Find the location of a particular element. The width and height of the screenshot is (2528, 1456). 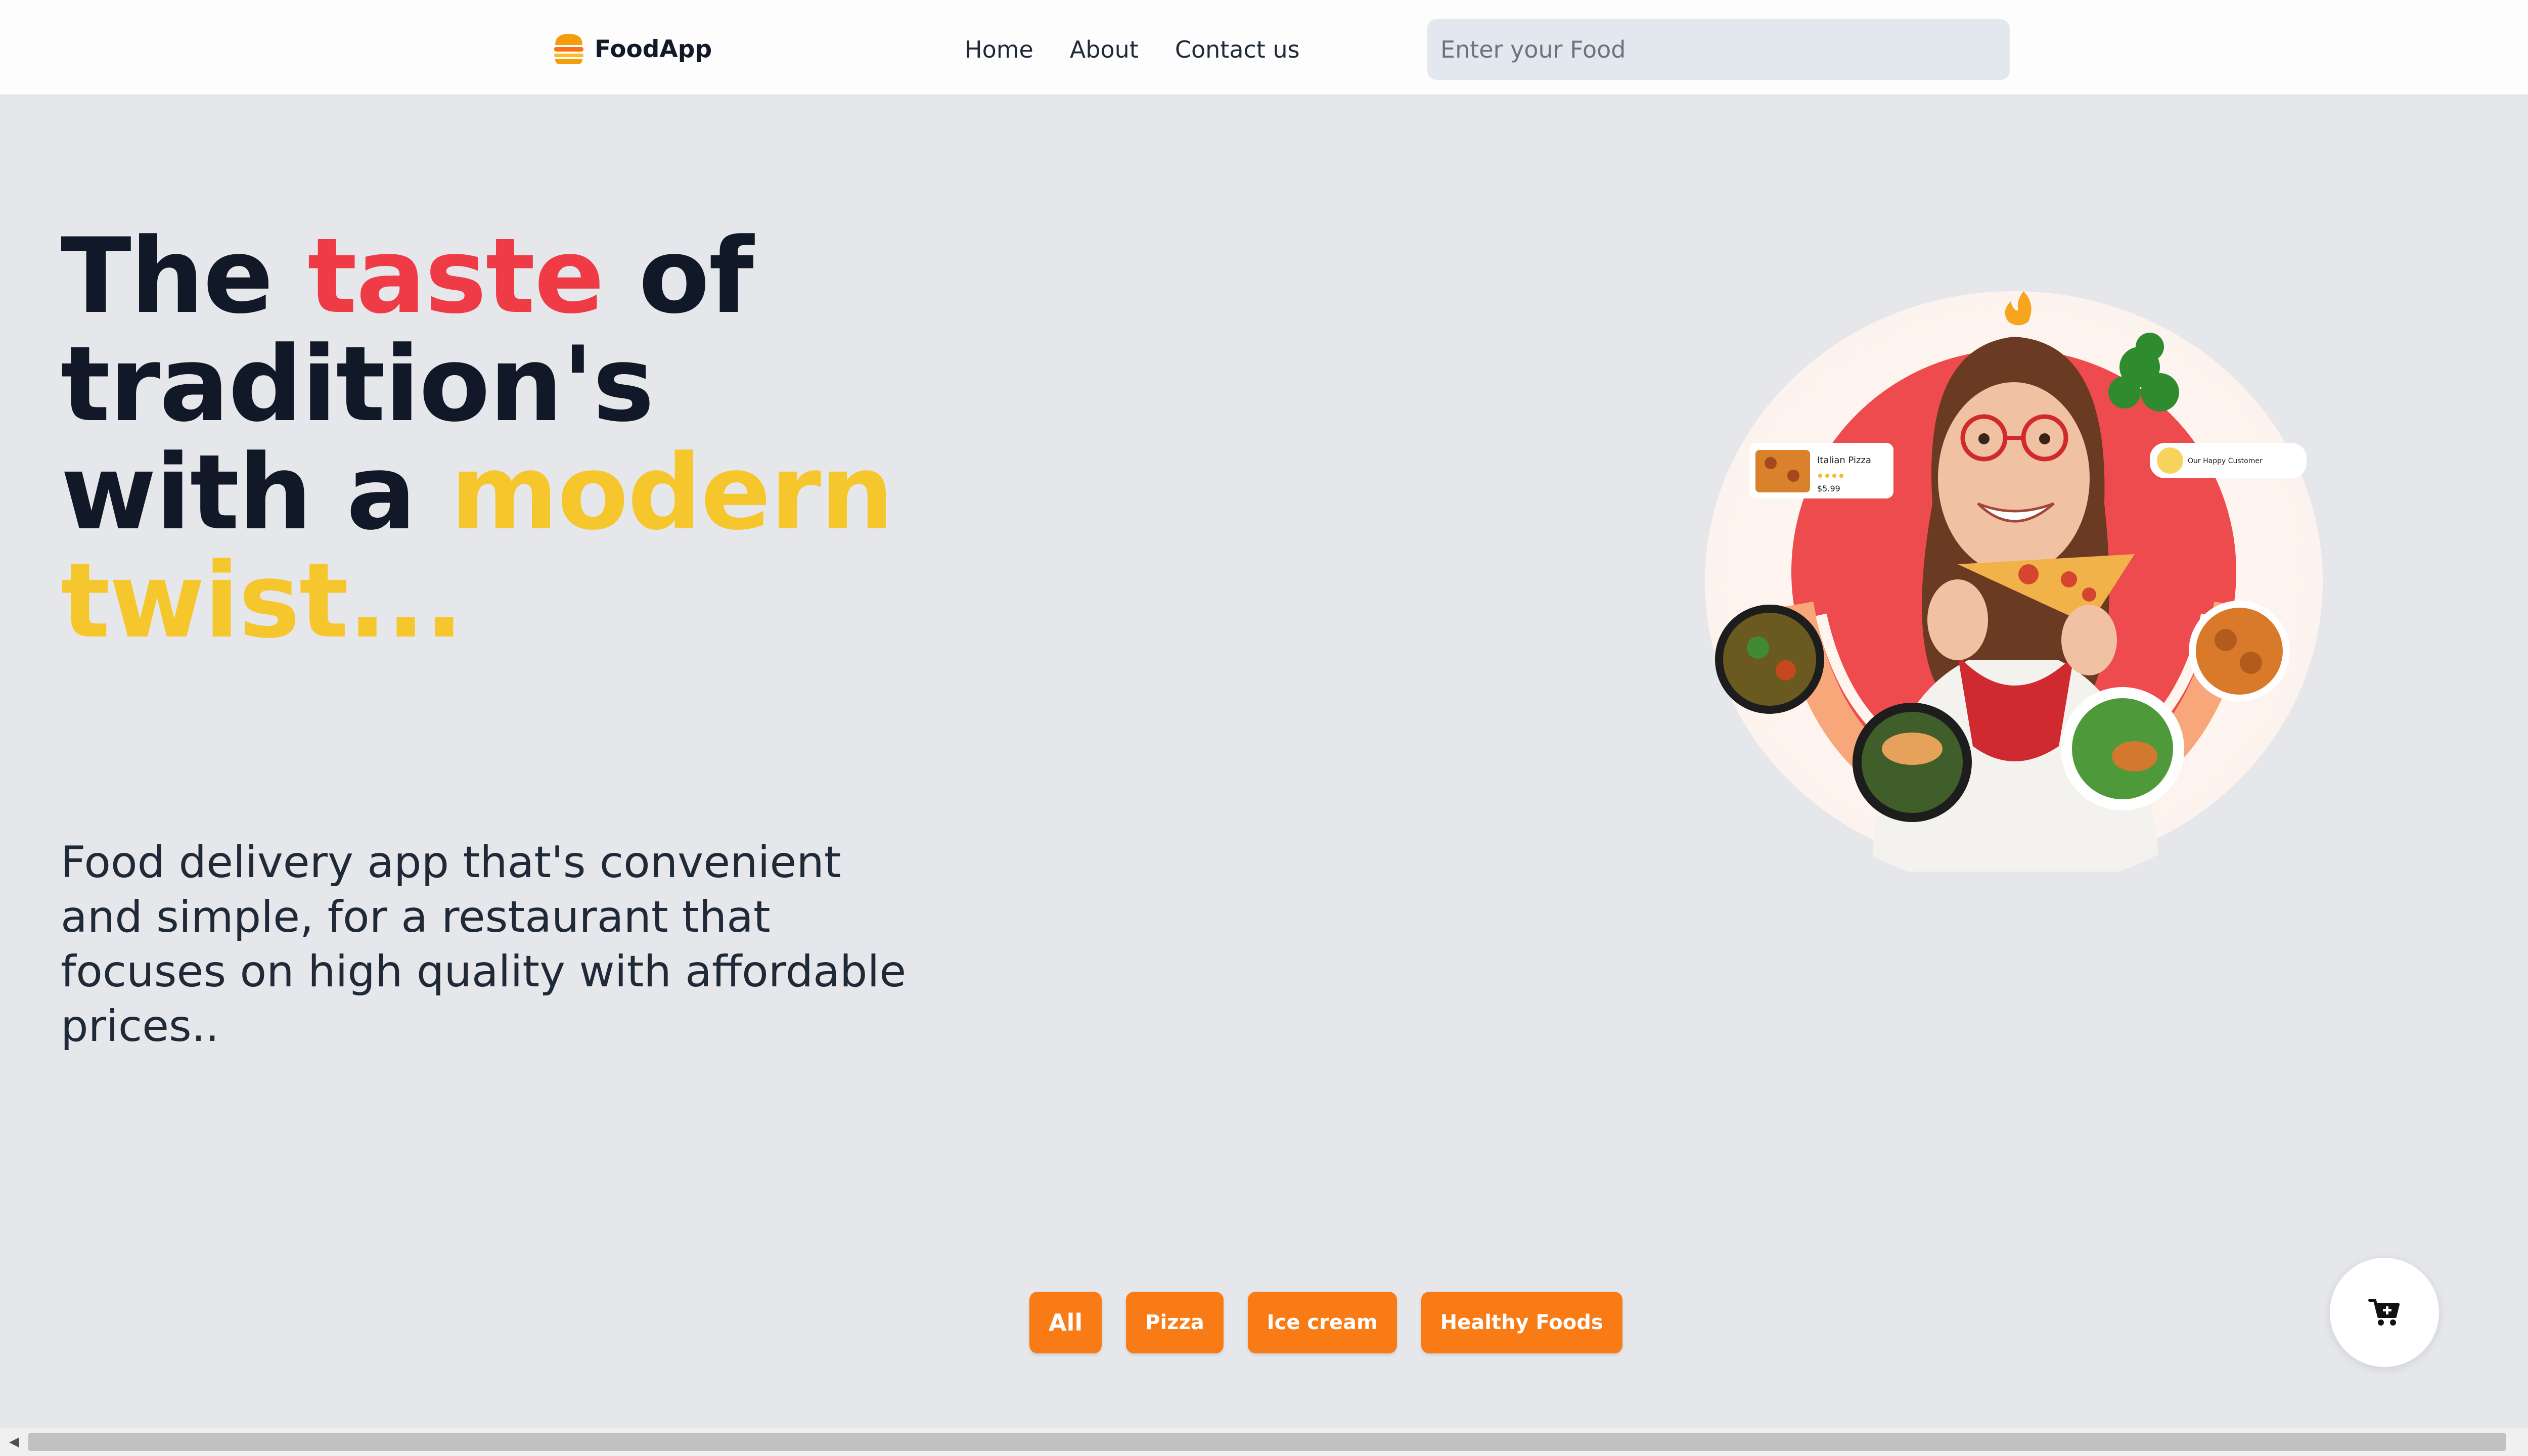

cart-icon is located at coordinates (2384, 1312).